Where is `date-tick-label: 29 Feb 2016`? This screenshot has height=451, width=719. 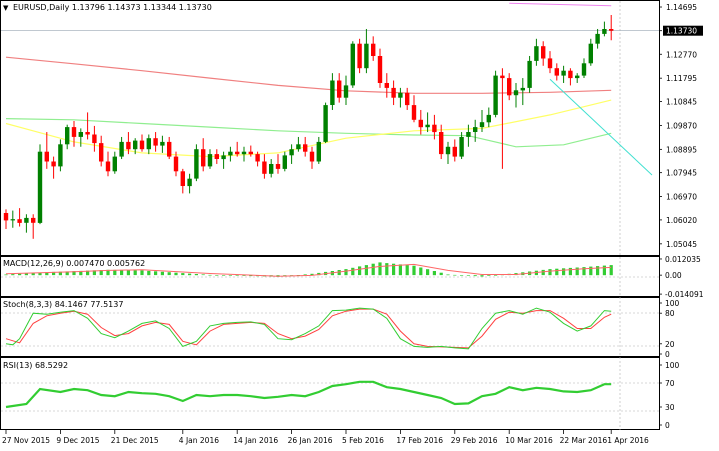
date-tick-label: 29 Feb 2016 is located at coordinates (474, 440).